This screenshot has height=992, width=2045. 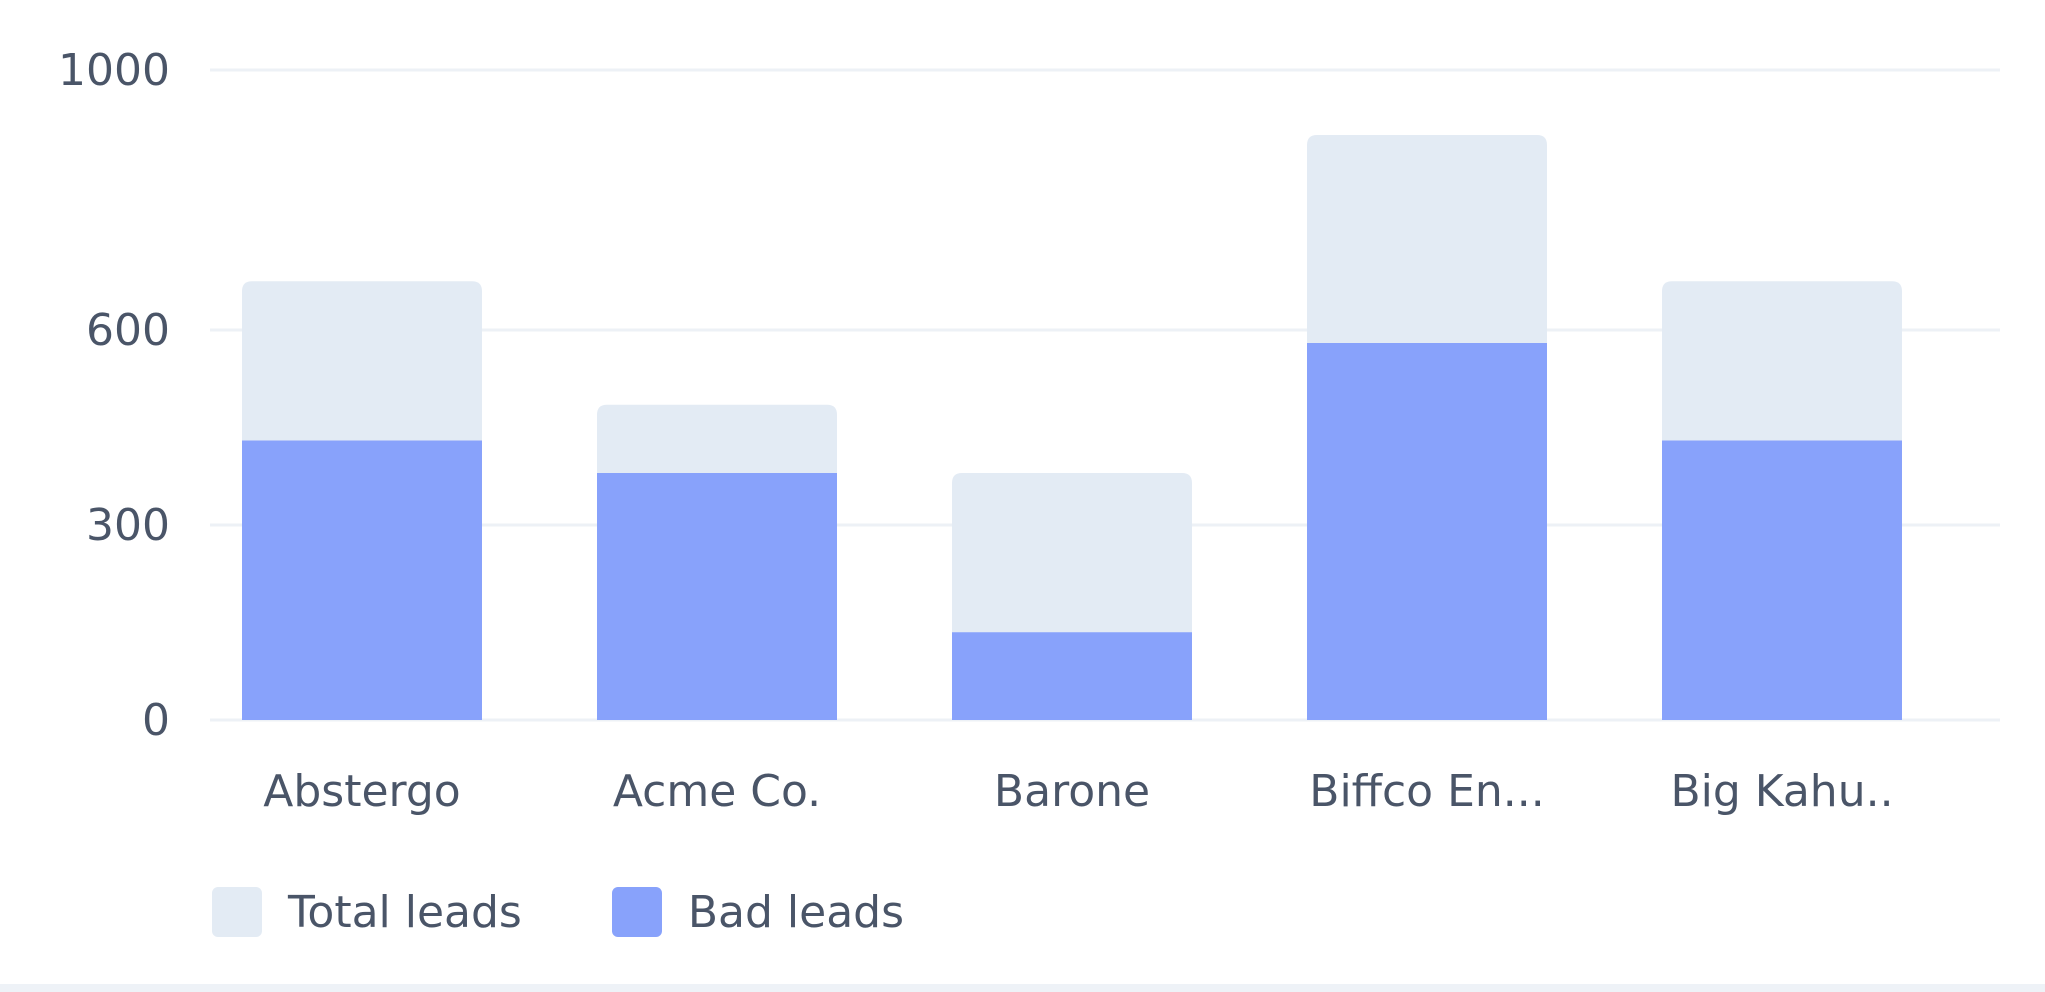 What do you see at coordinates (1781, 791) in the screenshot?
I see `x-tick-label: Big Kahu..` at bounding box center [1781, 791].